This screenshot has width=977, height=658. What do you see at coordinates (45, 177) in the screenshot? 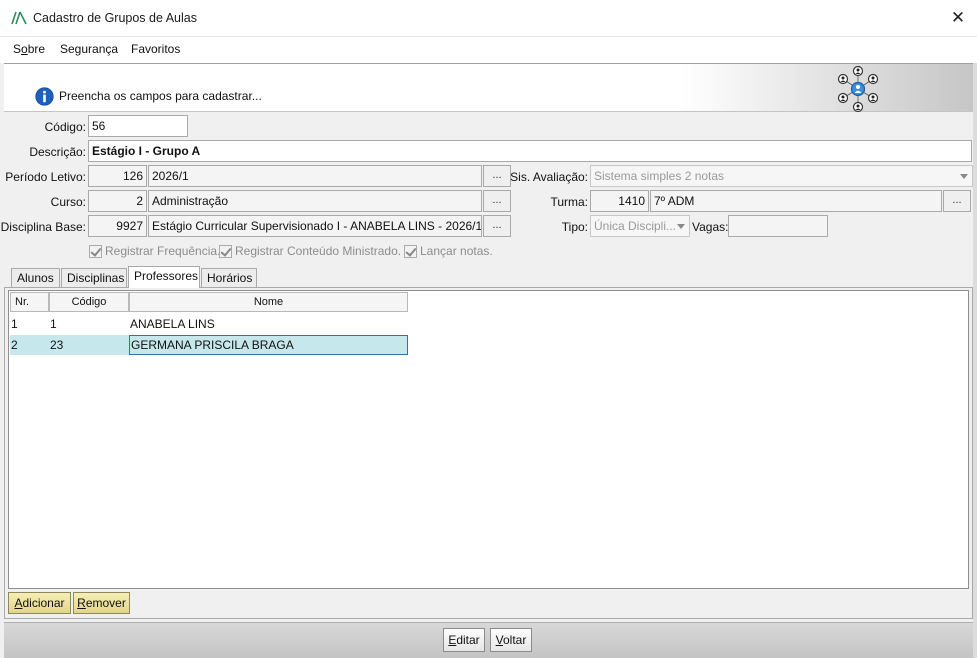
I see `periodo-label: Período Letivo:` at bounding box center [45, 177].